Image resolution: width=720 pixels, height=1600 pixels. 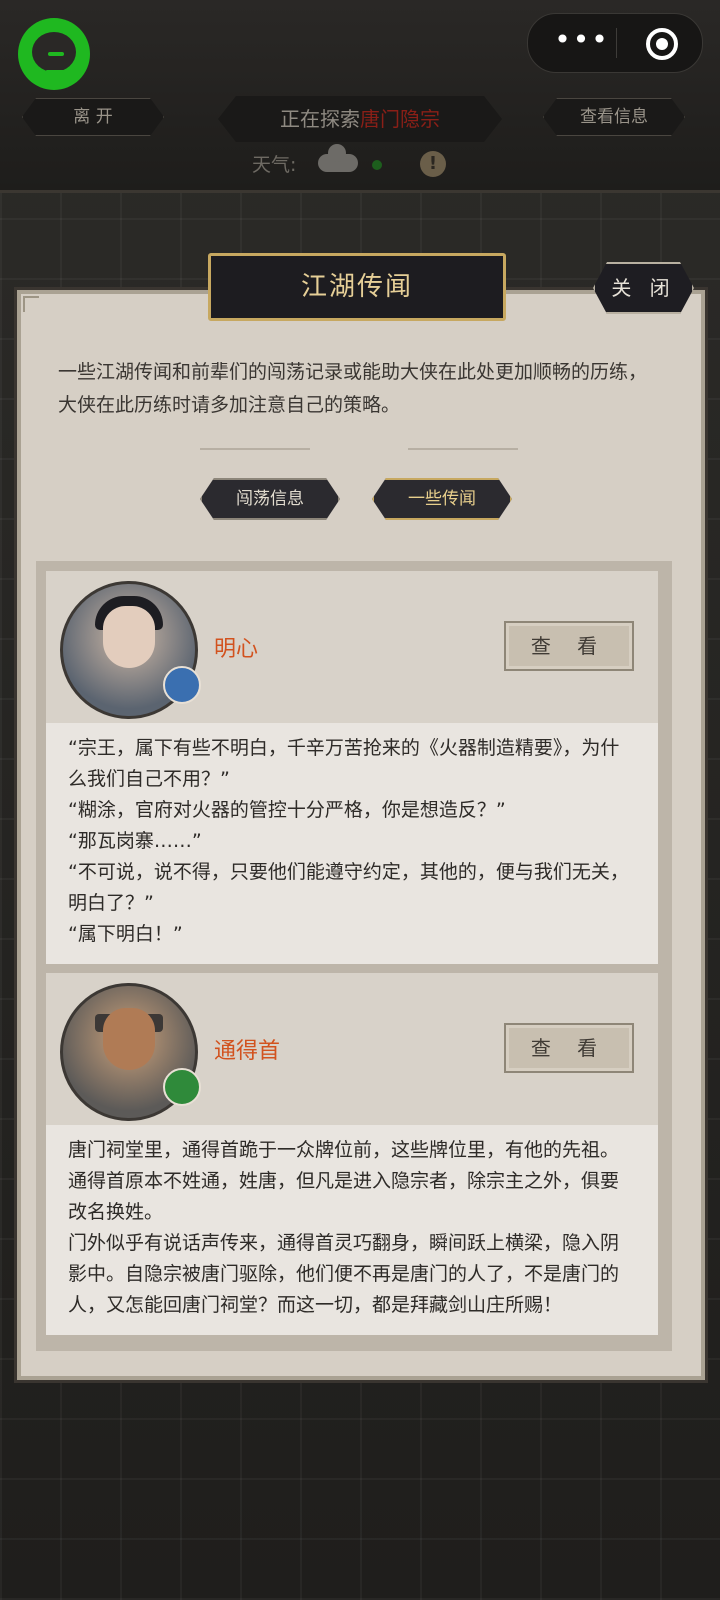 I want to click on warning-icon: !, so click(x=433, y=164).